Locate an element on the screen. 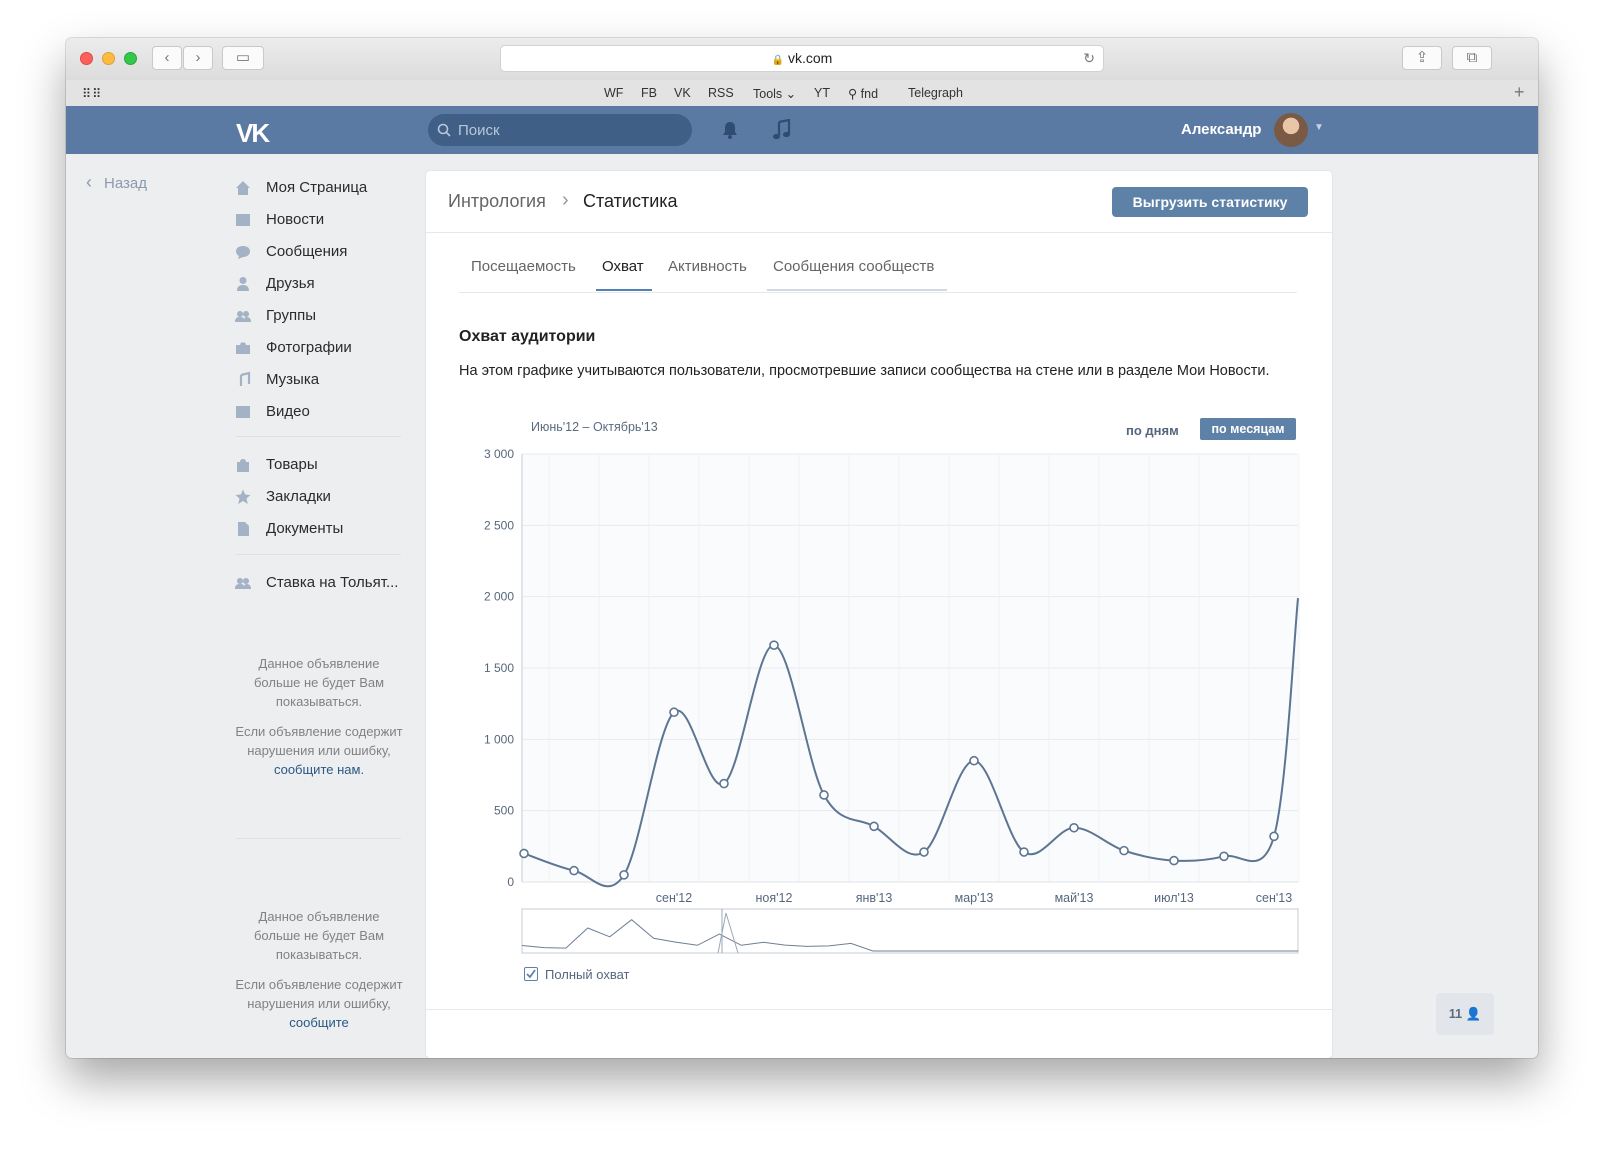  favorite-fnd-label: fnd is located at coordinates (869, 94).